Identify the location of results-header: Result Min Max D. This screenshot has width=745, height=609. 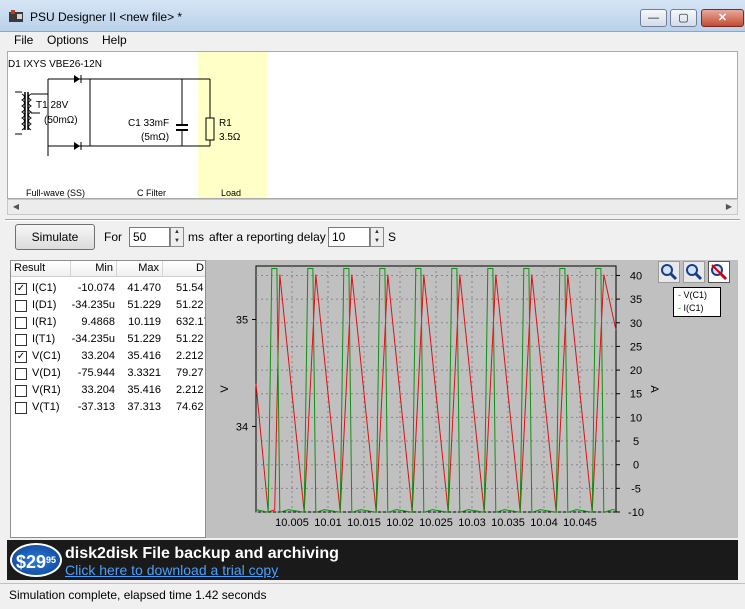
(108, 269).